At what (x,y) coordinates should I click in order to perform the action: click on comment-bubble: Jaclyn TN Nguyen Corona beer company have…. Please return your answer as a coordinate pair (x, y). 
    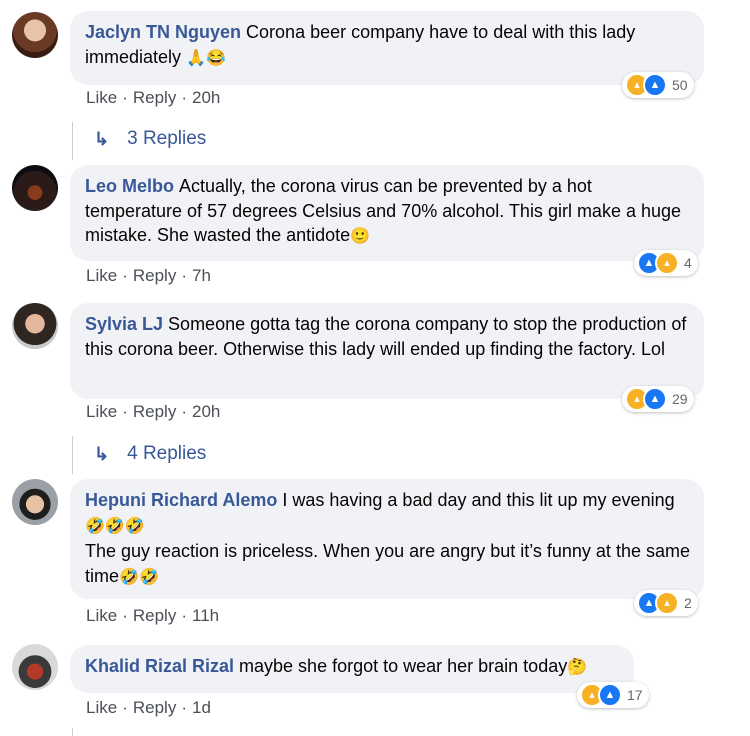
    Looking at the image, I should click on (387, 48).